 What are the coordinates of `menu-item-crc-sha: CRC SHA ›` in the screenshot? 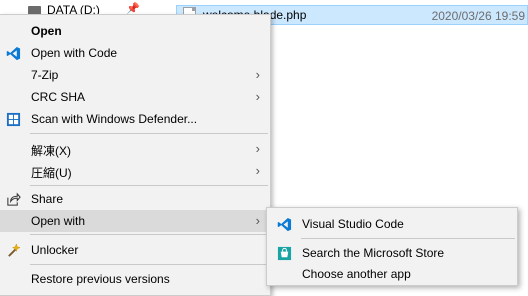 It's located at (135, 97).